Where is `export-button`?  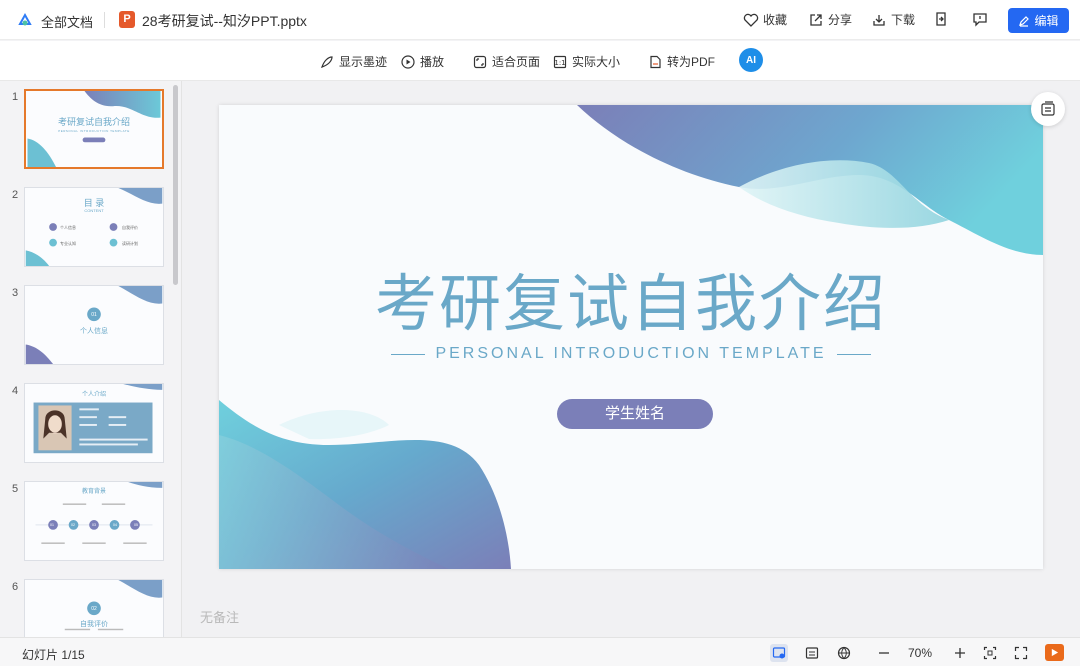
export-button is located at coordinates (941, 19).